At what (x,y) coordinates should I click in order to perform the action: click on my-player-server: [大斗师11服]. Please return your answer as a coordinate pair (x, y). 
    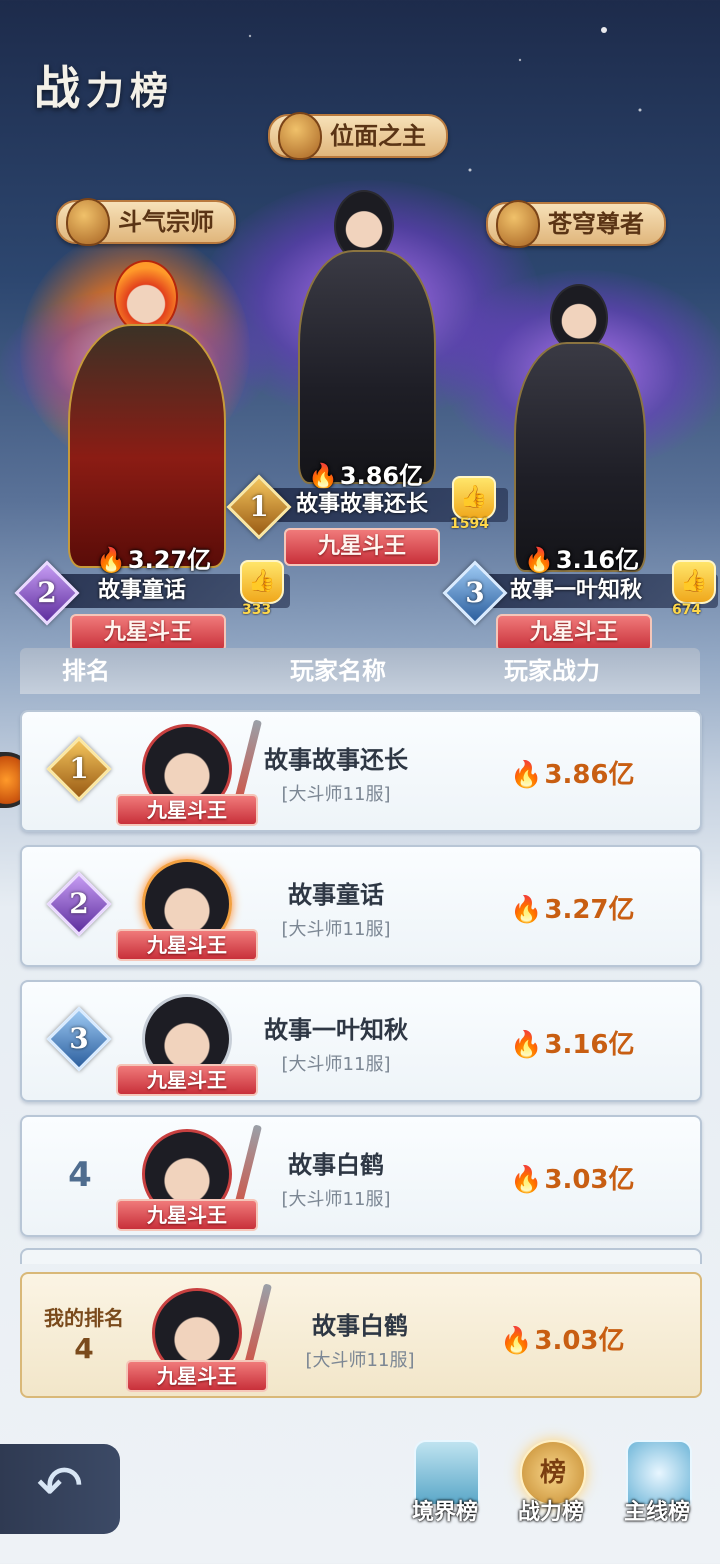
    Looking at the image, I should click on (360, 1360).